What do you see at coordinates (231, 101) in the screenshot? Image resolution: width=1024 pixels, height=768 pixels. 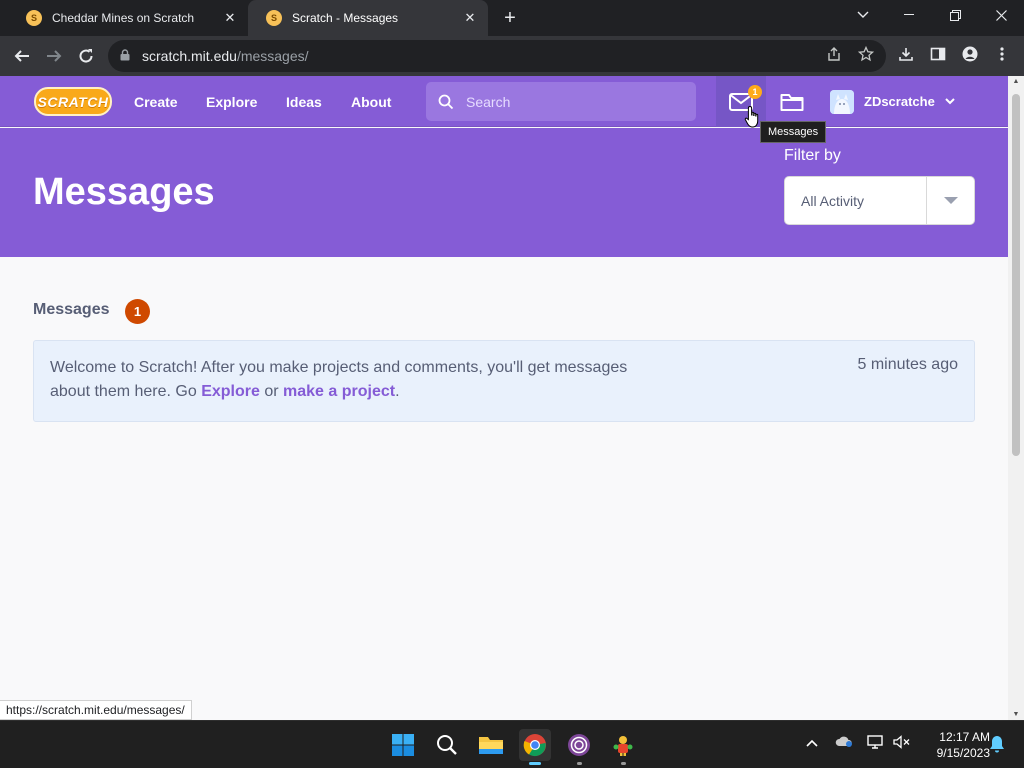 I see `nav-explore: Explore` at bounding box center [231, 101].